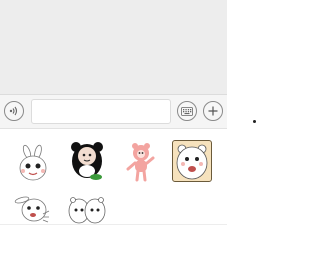  What do you see at coordinates (33, 164) in the screenshot?
I see `panda-bunny-sticker` at bounding box center [33, 164].